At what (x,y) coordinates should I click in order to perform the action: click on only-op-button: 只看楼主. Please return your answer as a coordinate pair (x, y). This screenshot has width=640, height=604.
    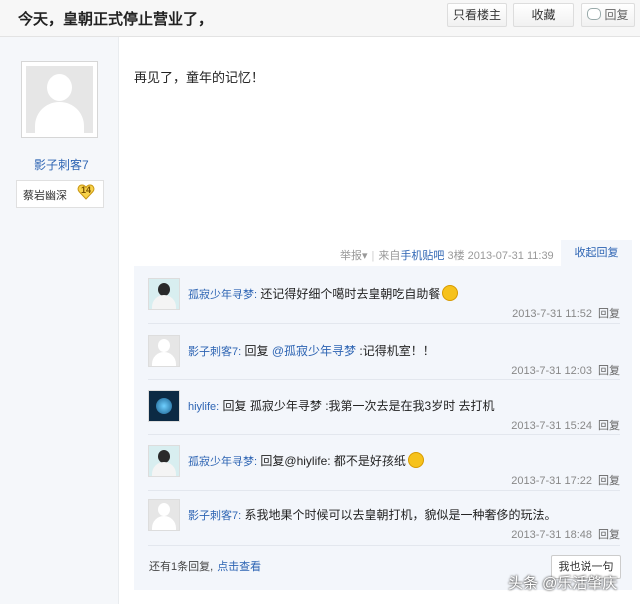
    Looking at the image, I should click on (477, 15).